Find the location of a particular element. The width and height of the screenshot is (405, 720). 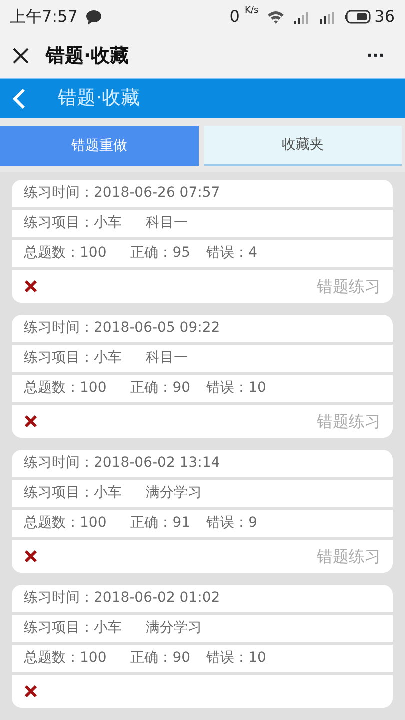

practice-time: 练习时间：2018-06-02 13:14 is located at coordinates (122, 463).